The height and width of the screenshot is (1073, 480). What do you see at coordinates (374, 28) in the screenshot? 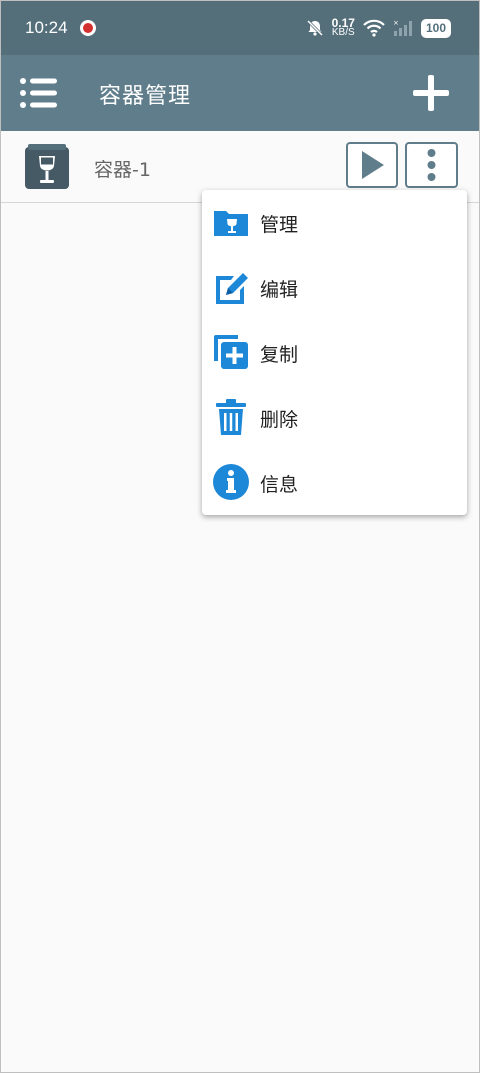
I see `wifi-icon` at bounding box center [374, 28].